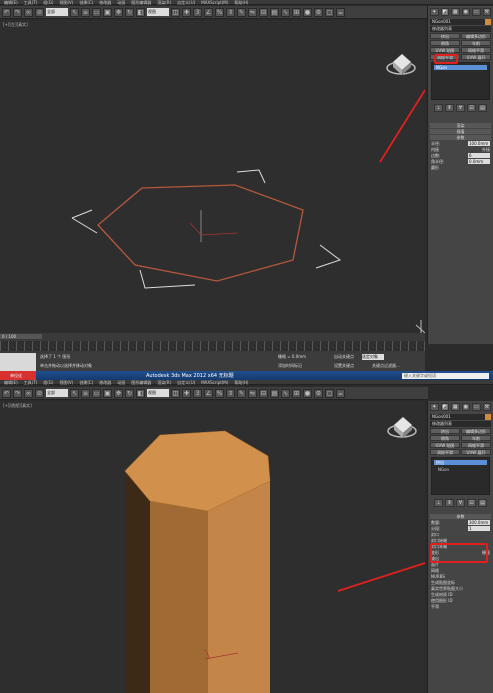  What do you see at coordinates (445, 452) in the screenshot?
I see `turbosmooth-button: 涡轮平滑` at bounding box center [445, 452].